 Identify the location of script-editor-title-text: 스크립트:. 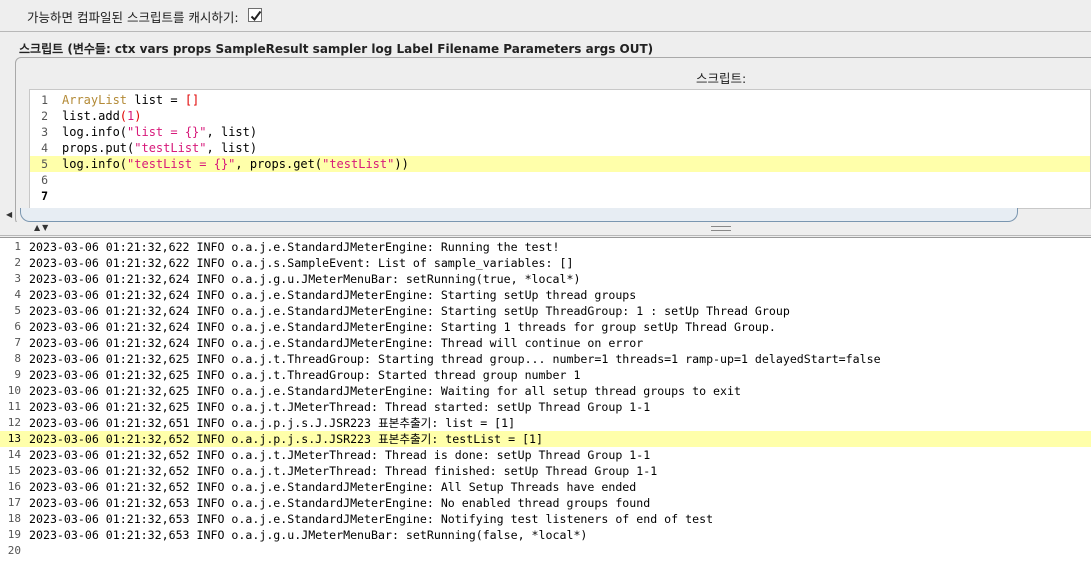
(721, 78).